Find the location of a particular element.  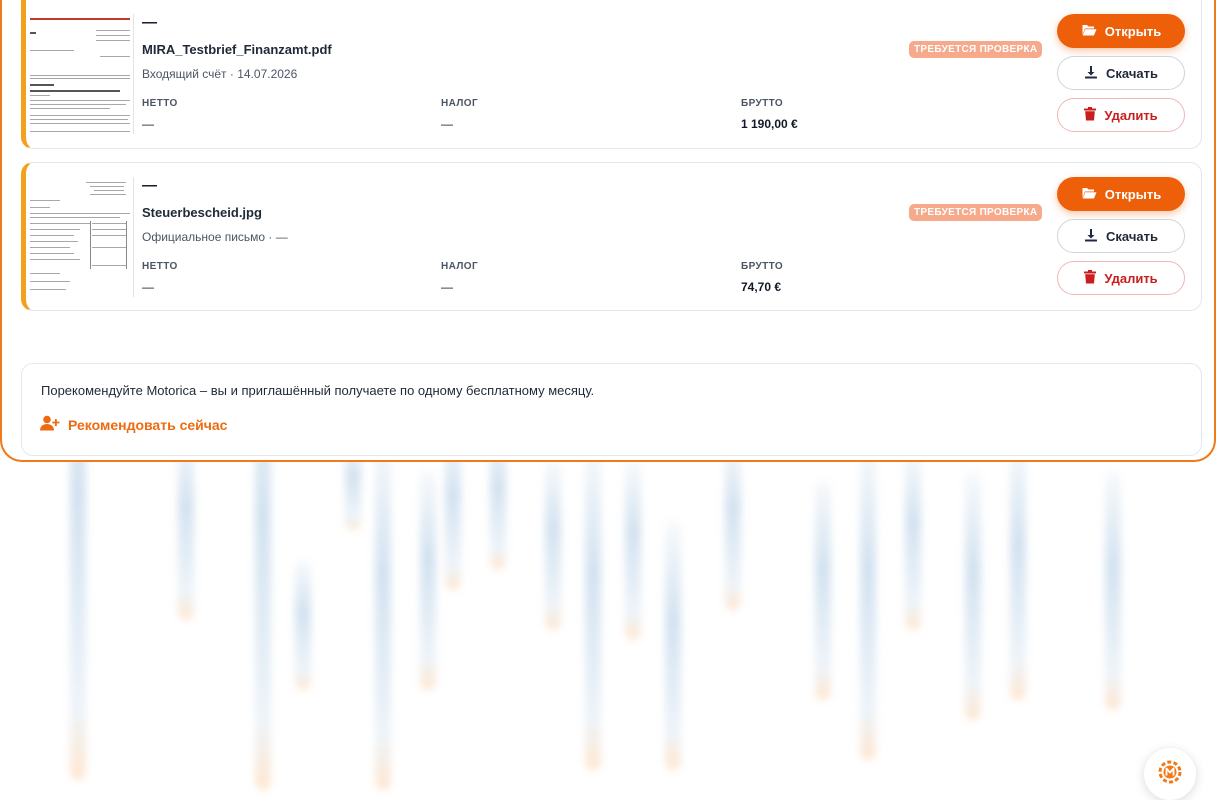

recommend-now-label: Рекомендовать сейчас is located at coordinates (148, 424).